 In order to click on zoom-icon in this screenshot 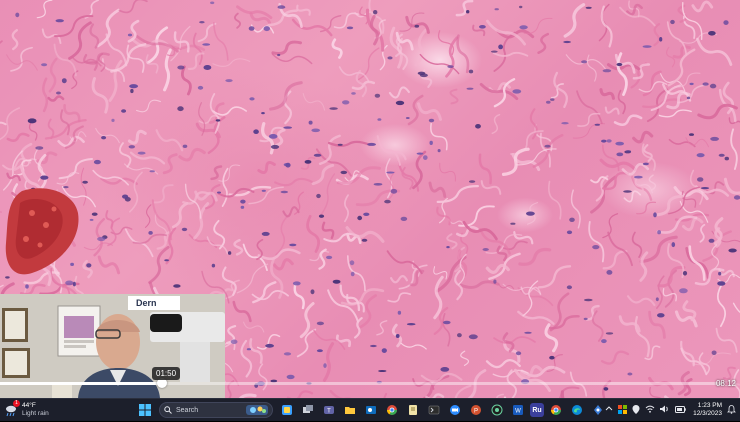, I will do `click(455, 410)`.